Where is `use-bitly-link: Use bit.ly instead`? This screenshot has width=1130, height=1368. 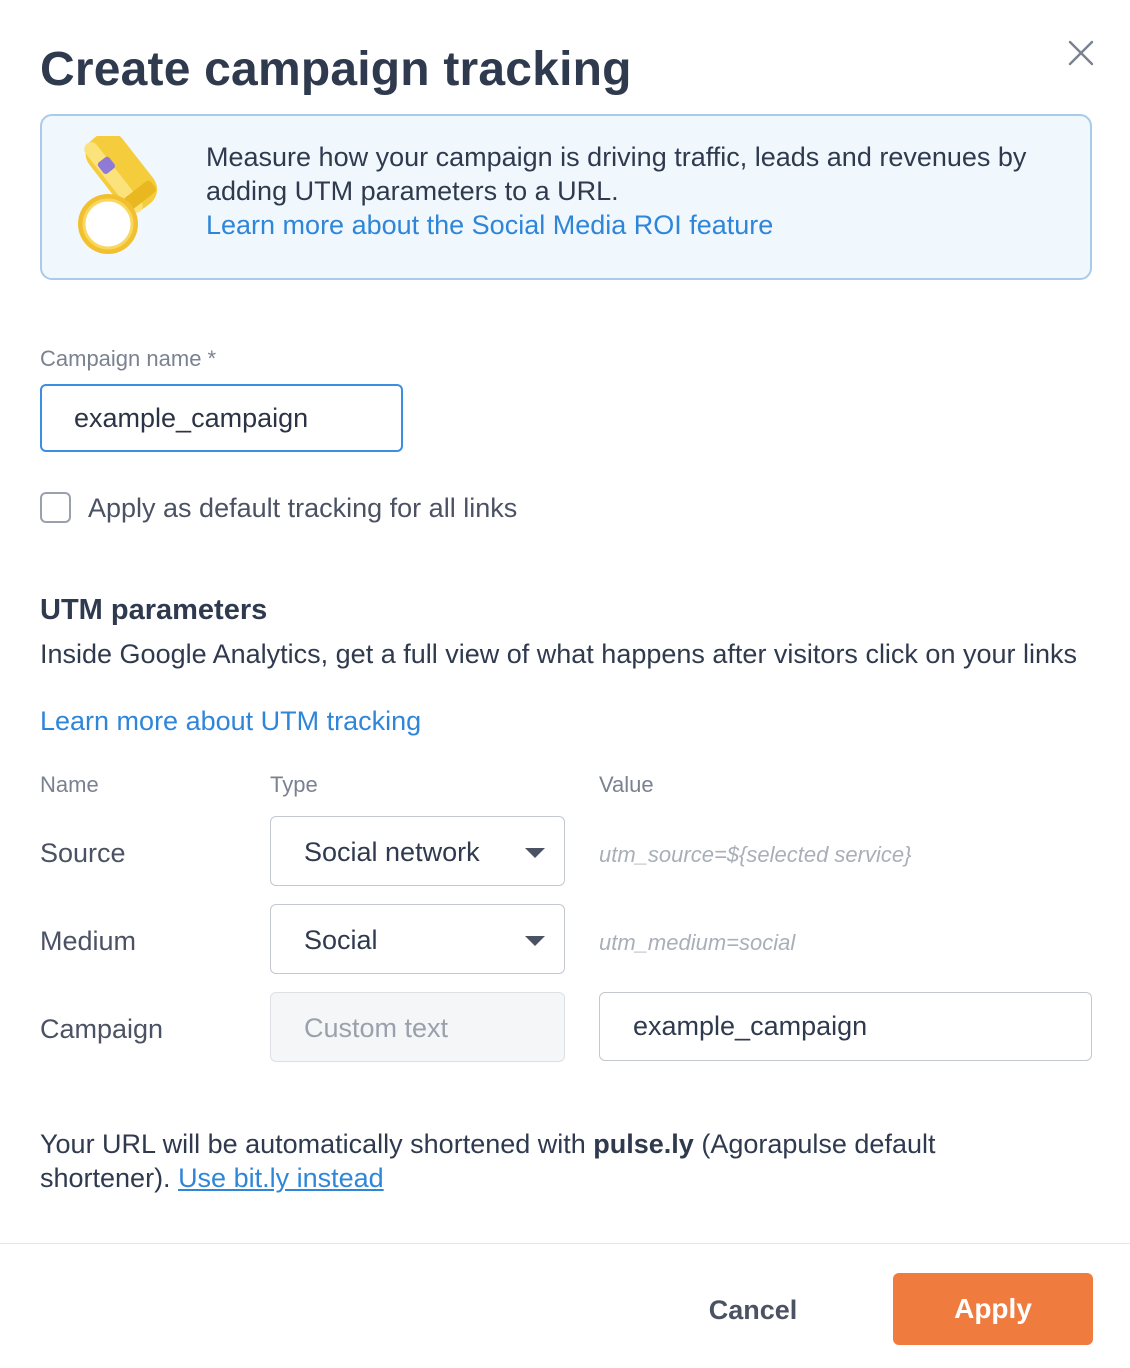
use-bitly-link: Use bit.ly instead is located at coordinates (281, 1178).